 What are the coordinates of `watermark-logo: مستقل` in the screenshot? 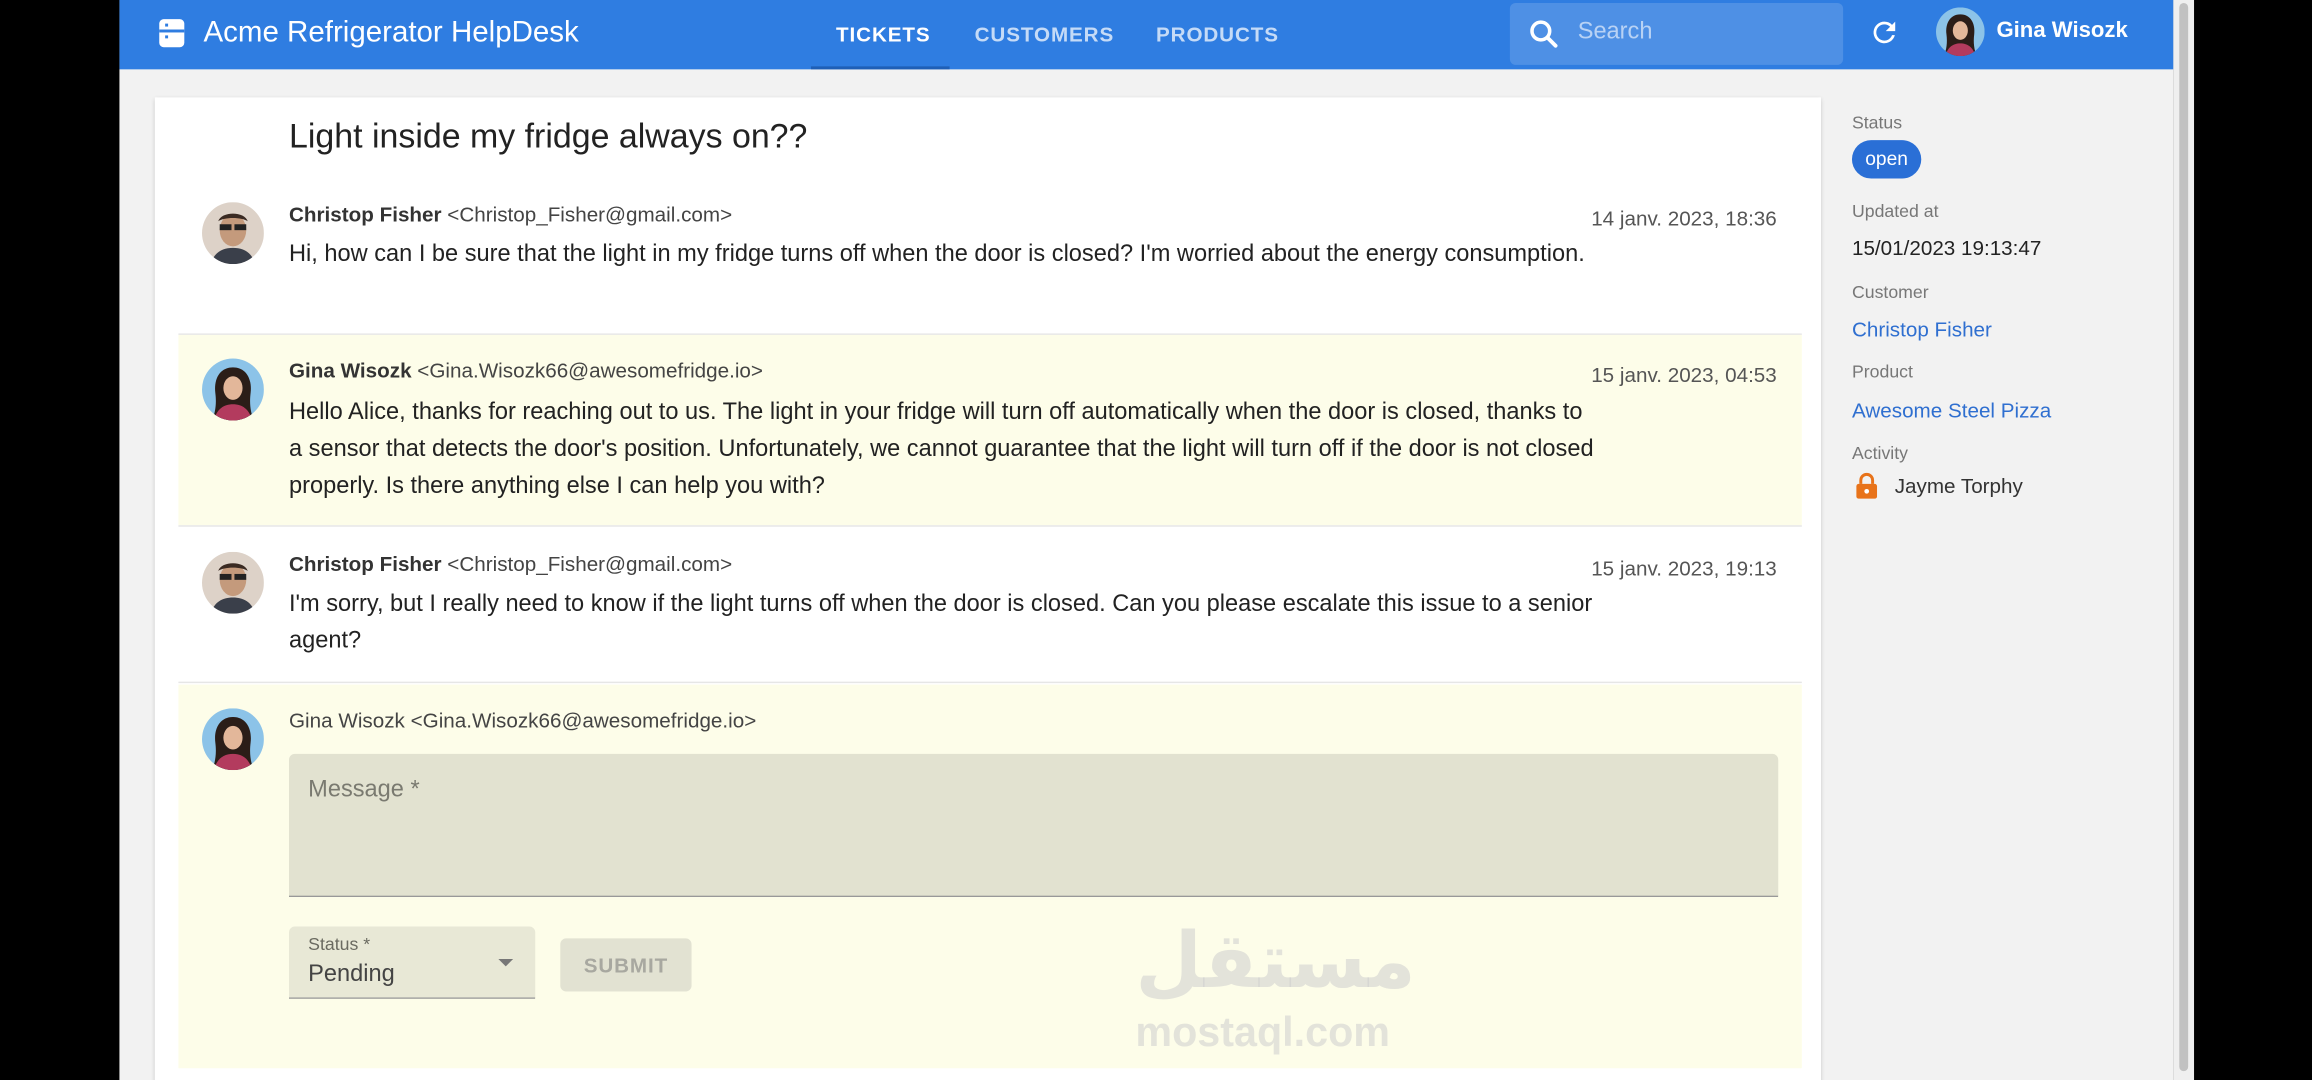 It's located at (1275, 962).